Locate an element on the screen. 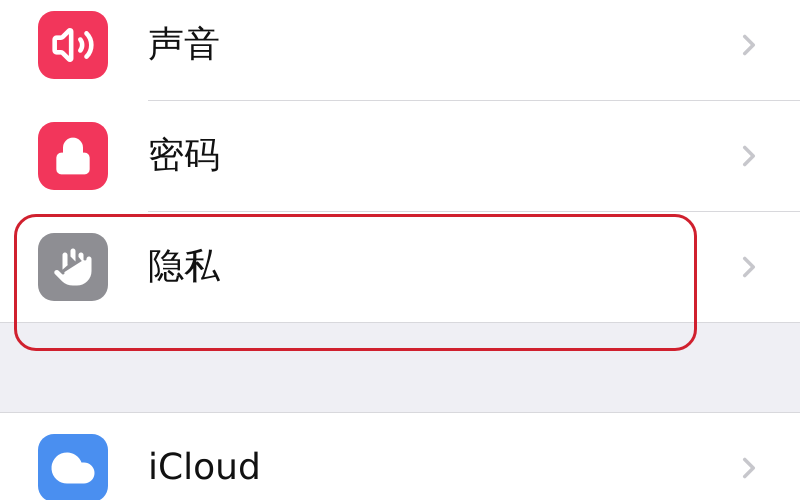 This screenshot has width=800, height=500. row-label: 声音 is located at coordinates (184, 45).